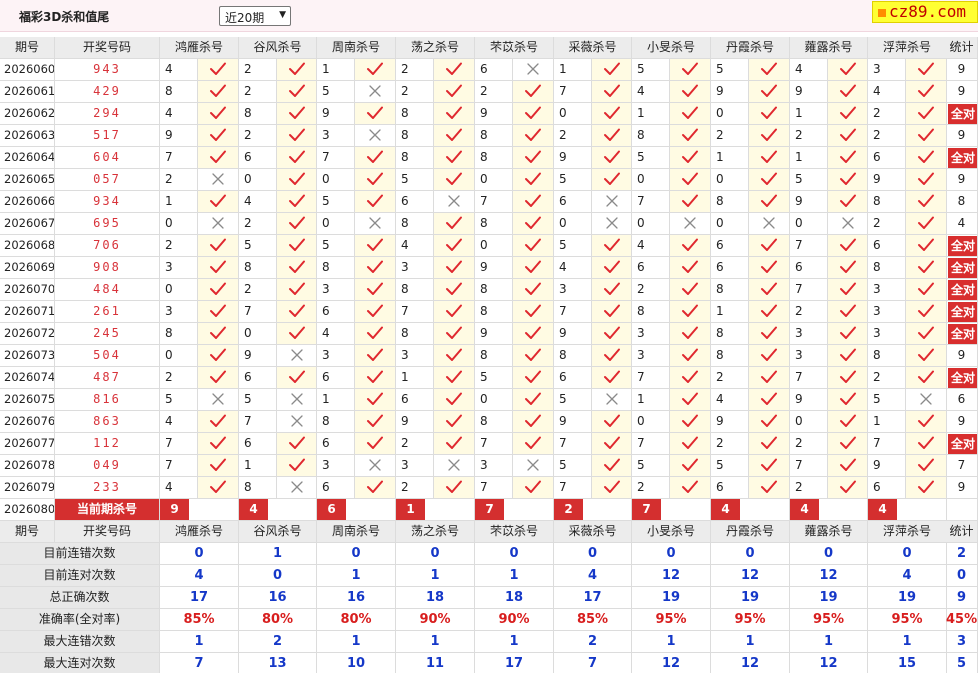 The width and height of the screenshot is (978, 673). What do you see at coordinates (568, 509) in the screenshot?
I see `current-pick-number: 2` at bounding box center [568, 509].